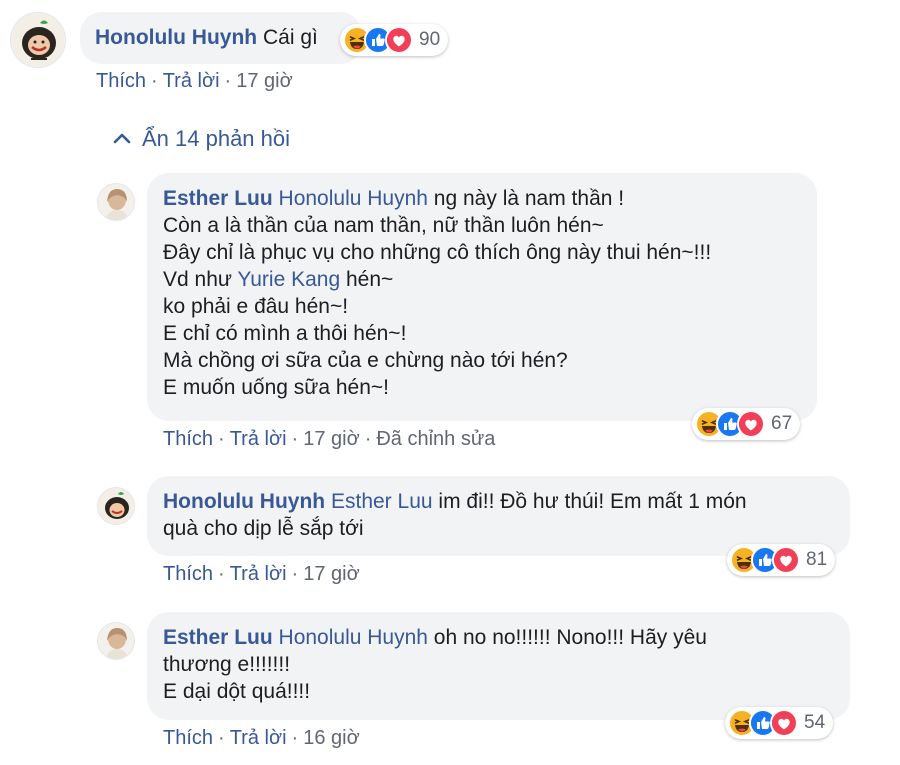 The image size is (900, 765). I want to click on reply-text-line: Mà chồng ơi sữa của e chừng nào tới hén?, so click(365, 360).